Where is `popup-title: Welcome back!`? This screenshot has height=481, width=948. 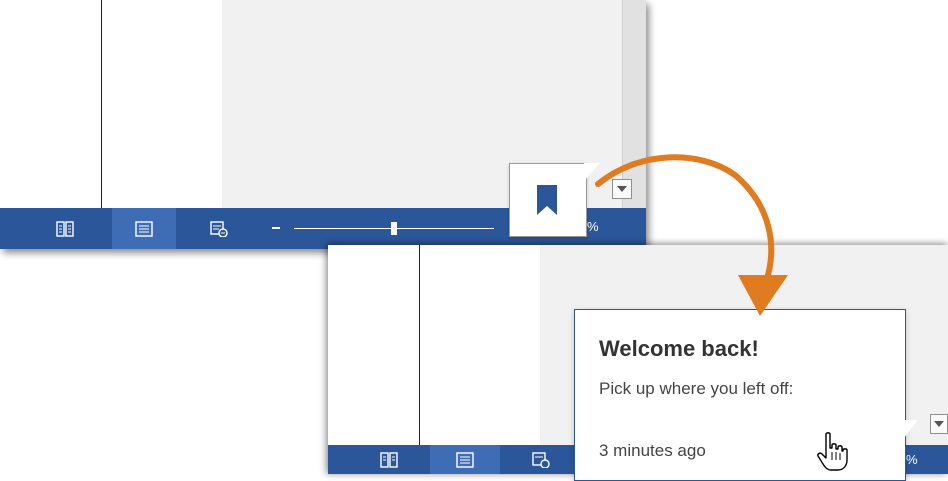
popup-title: Welcome back! is located at coordinates (679, 348).